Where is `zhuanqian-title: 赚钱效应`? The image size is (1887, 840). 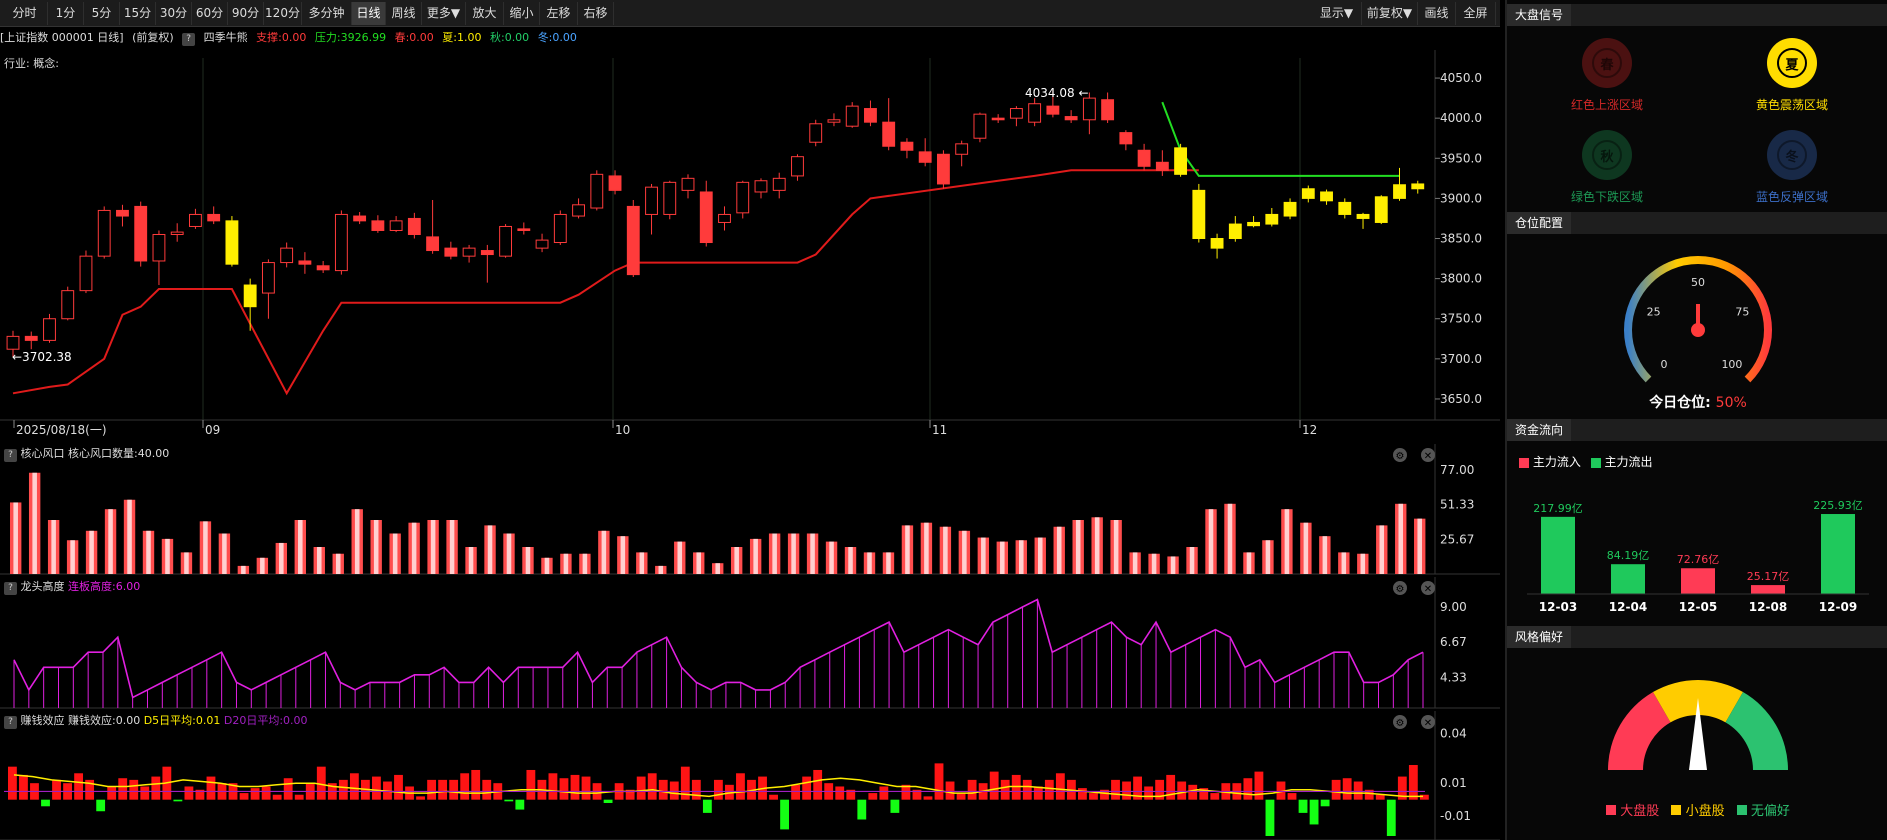
zhuanqian-title: 赚钱效应 is located at coordinates (42, 720).